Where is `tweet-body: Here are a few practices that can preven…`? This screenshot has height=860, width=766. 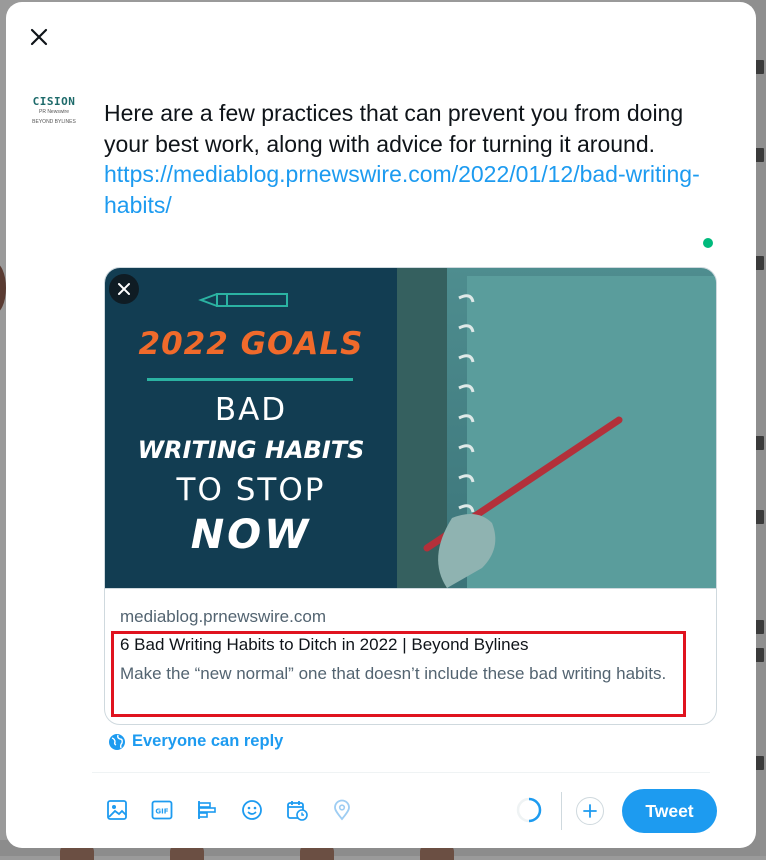
tweet-body: Here are a few practices that can preven… is located at coordinates (394, 128).